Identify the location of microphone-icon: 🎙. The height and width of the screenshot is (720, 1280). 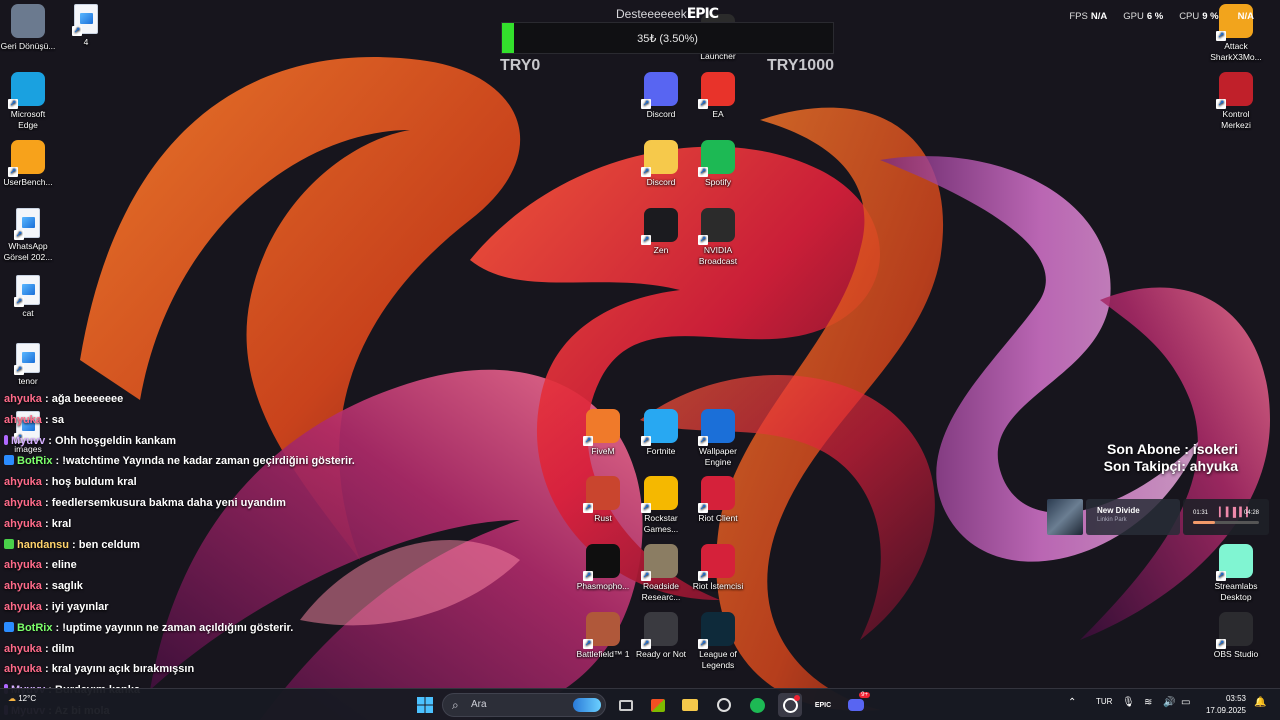
(1128, 702).